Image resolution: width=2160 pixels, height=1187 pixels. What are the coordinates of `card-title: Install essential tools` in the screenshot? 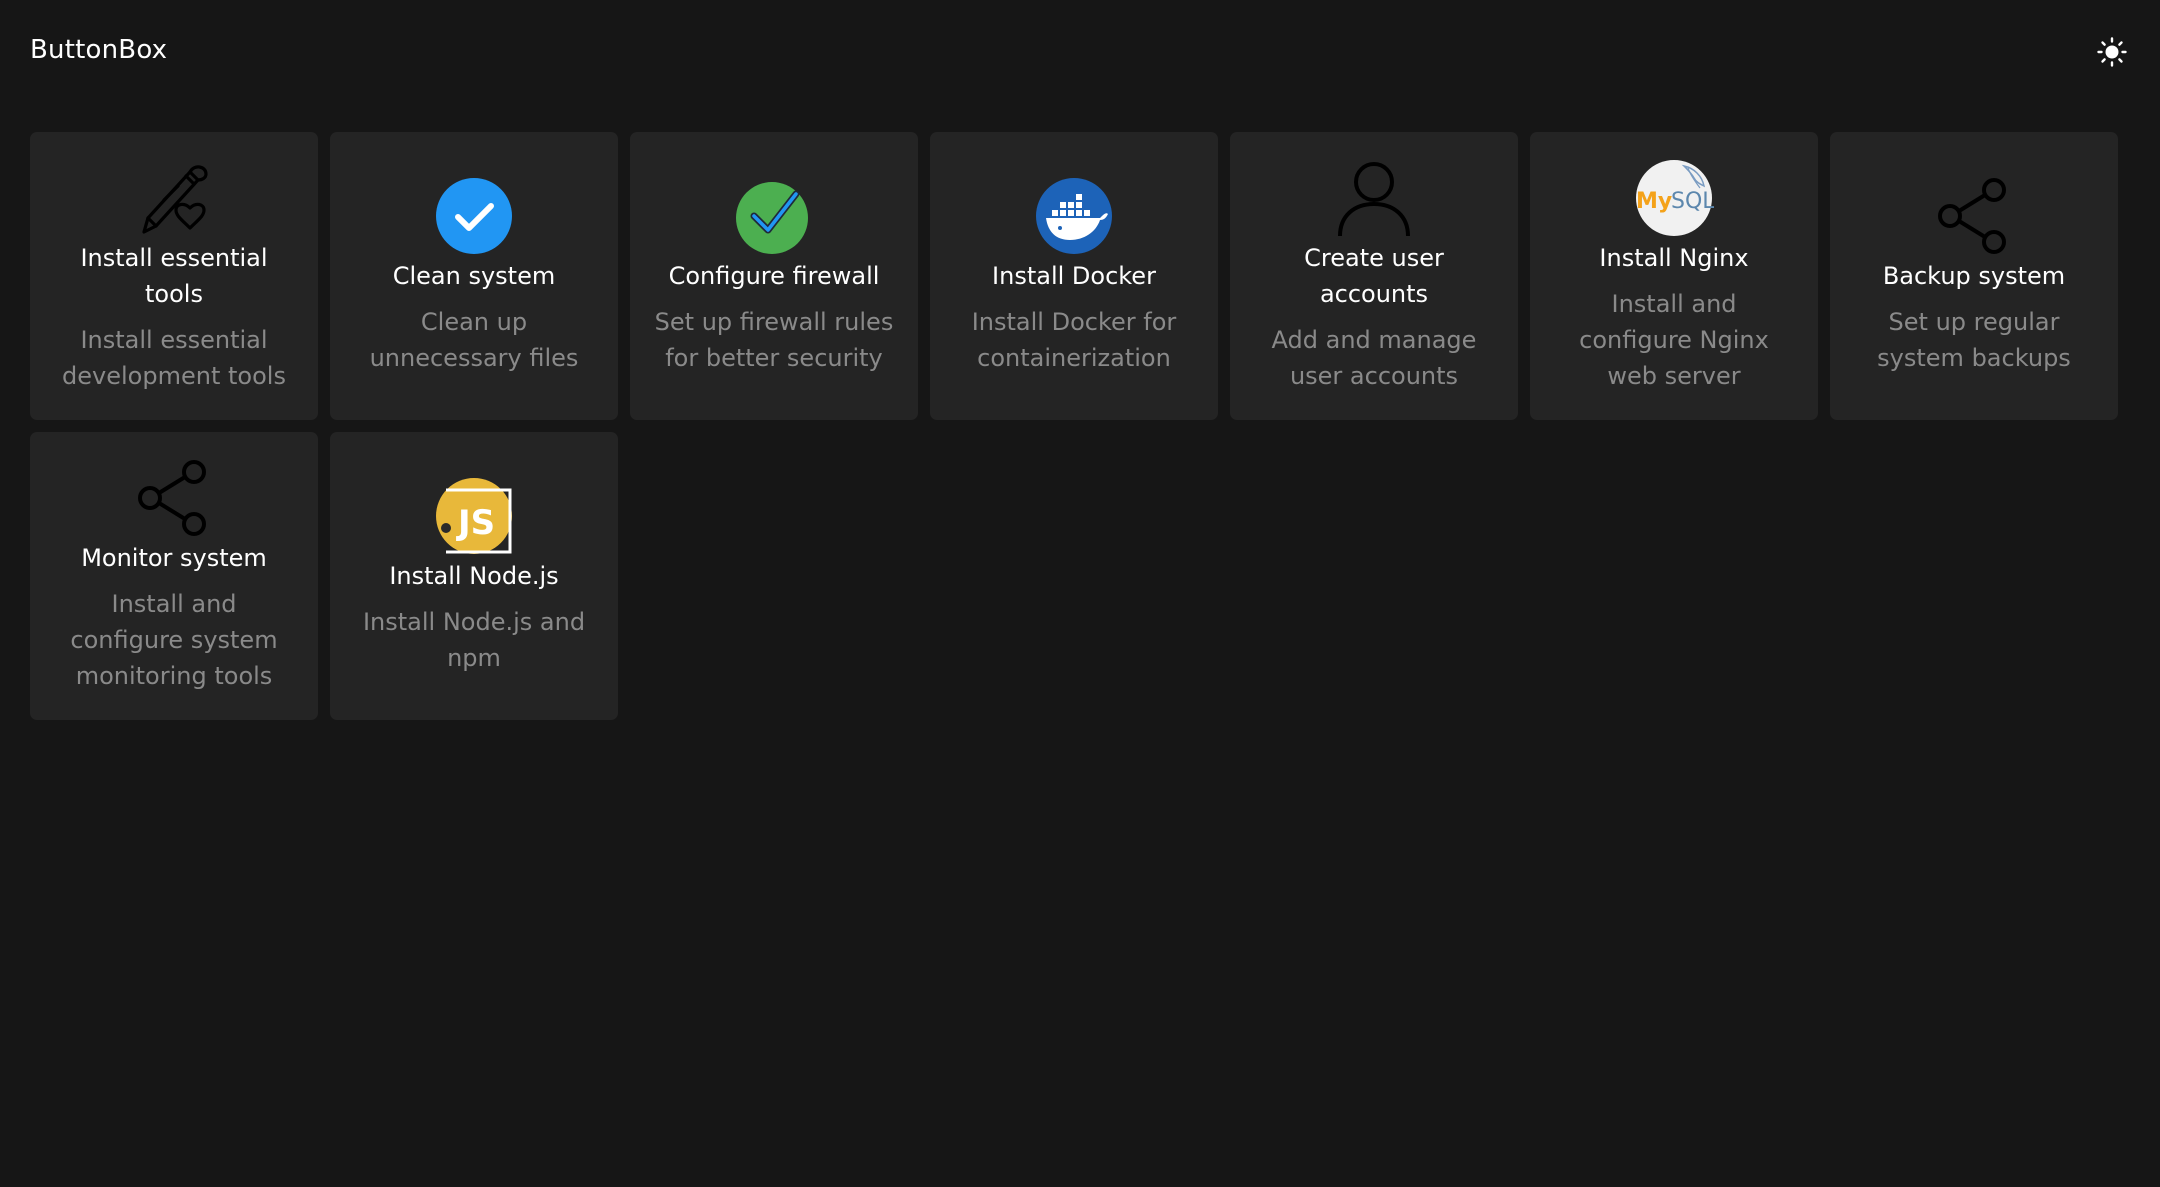 It's located at (174, 276).